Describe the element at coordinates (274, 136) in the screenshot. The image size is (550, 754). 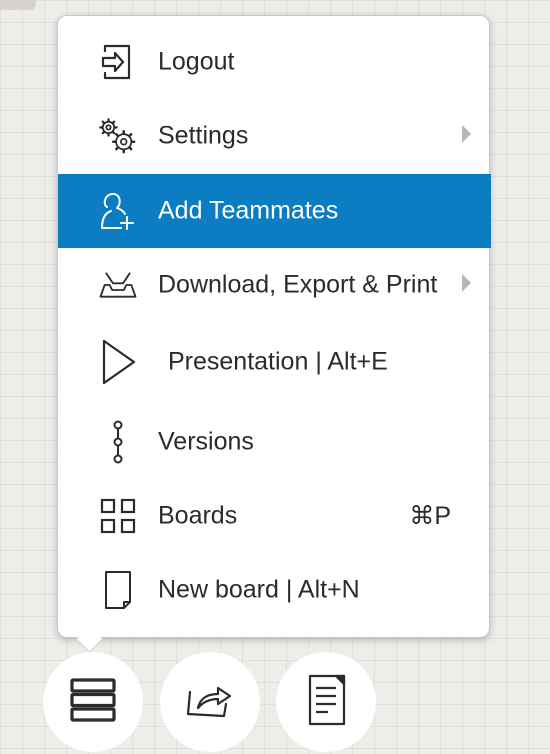
I see `menu-item-settings: Settings` at that location.